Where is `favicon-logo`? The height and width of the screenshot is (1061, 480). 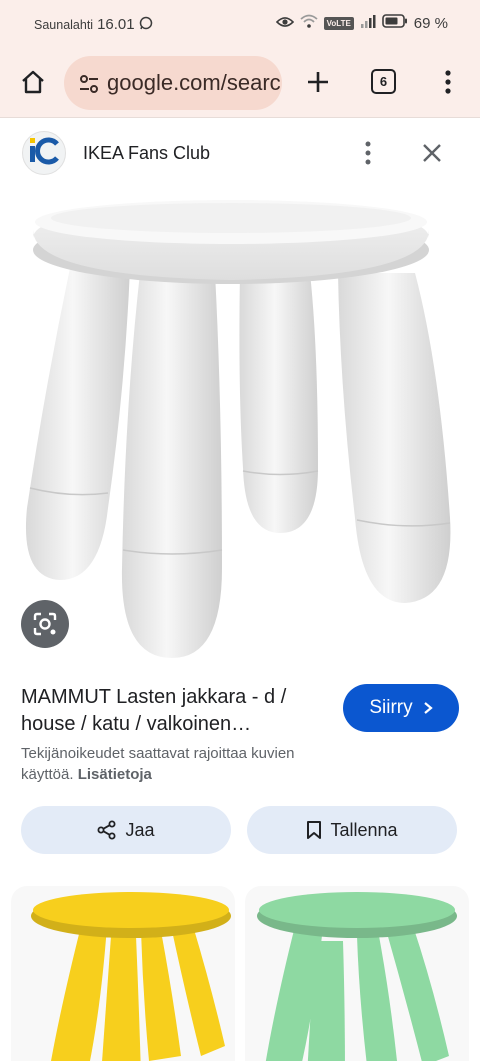 favicon-logo is located at coordinates (44, 153).